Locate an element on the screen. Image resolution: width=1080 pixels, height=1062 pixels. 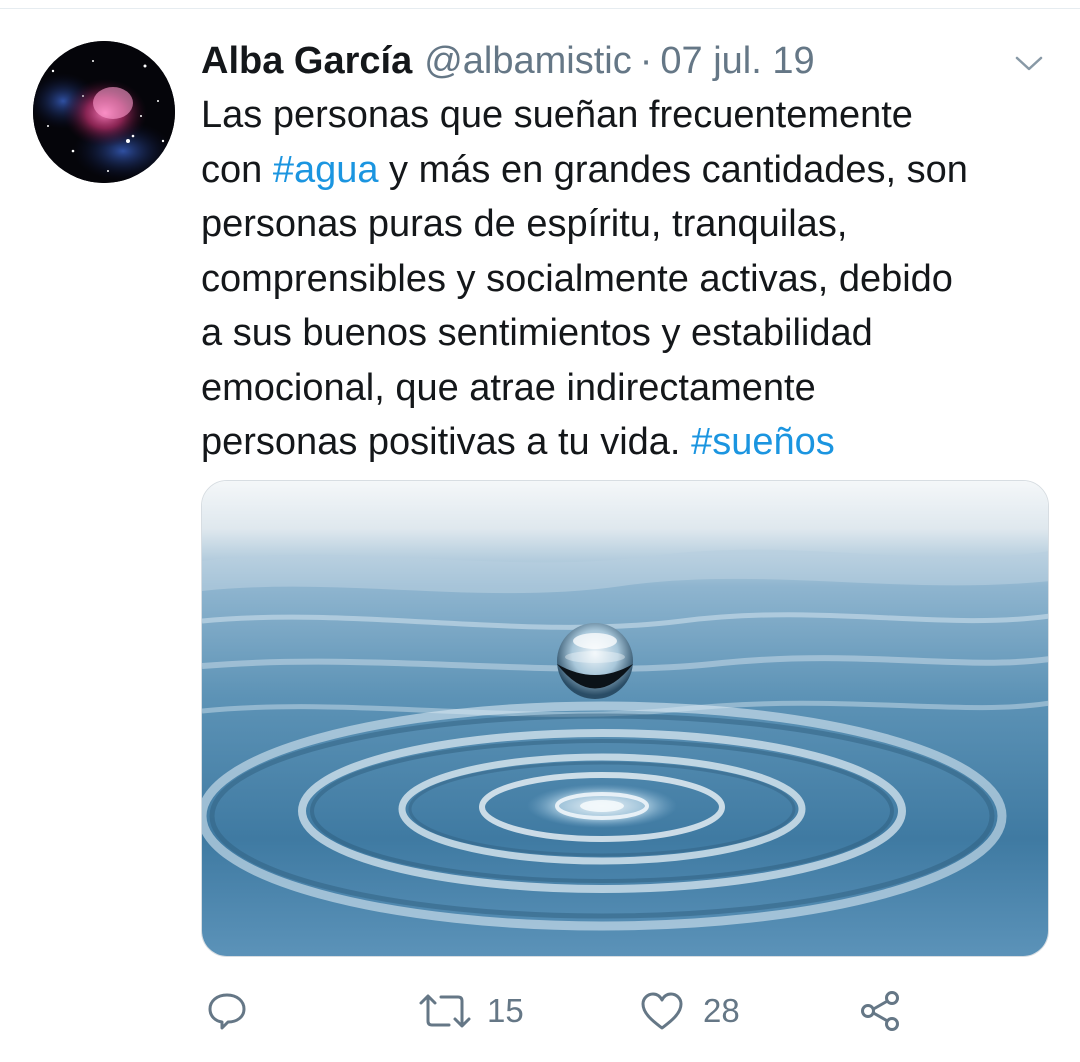
retweet-icon is located at coordinates (445, 1011).